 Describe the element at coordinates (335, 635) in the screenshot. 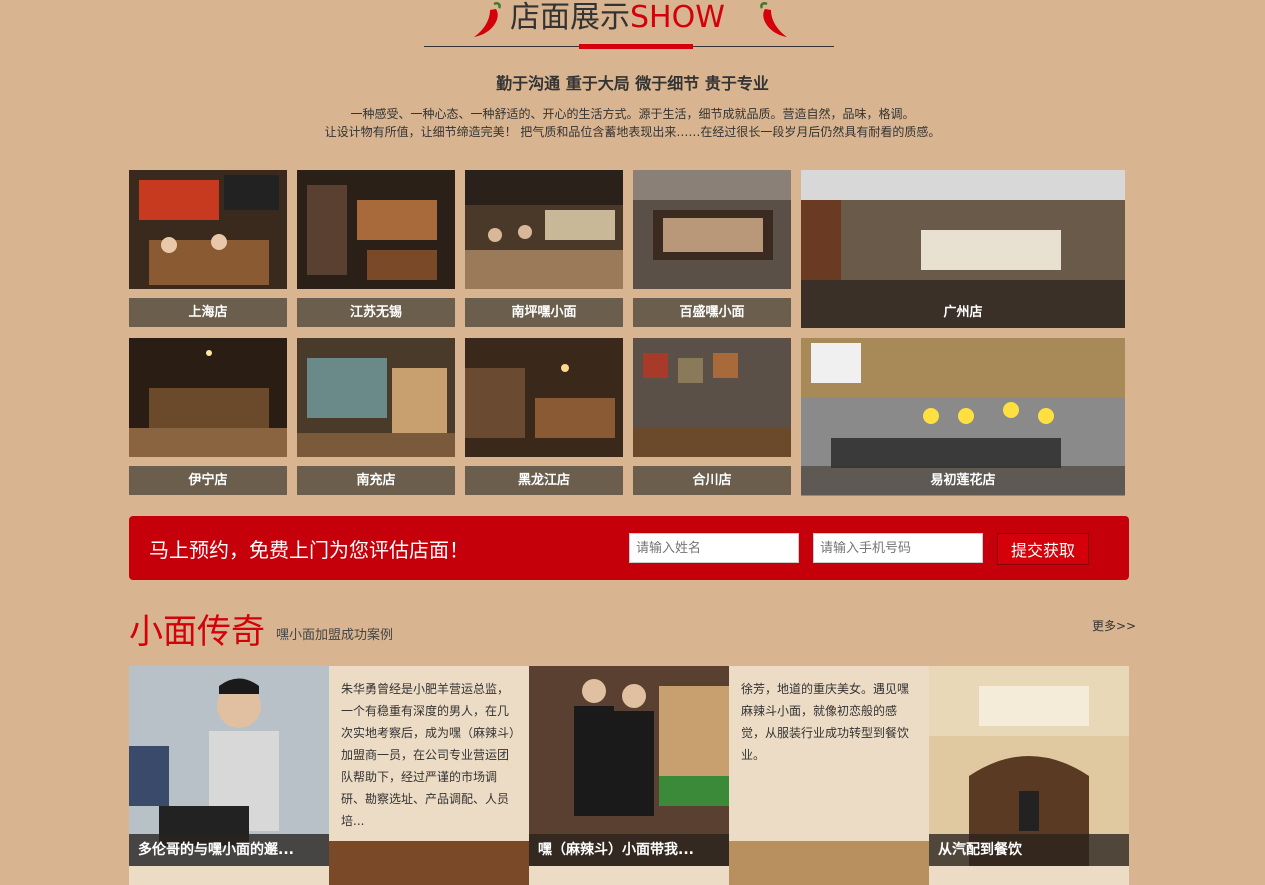

I see `section-subtitle: 嘿小面加盟成功案例` at that location.